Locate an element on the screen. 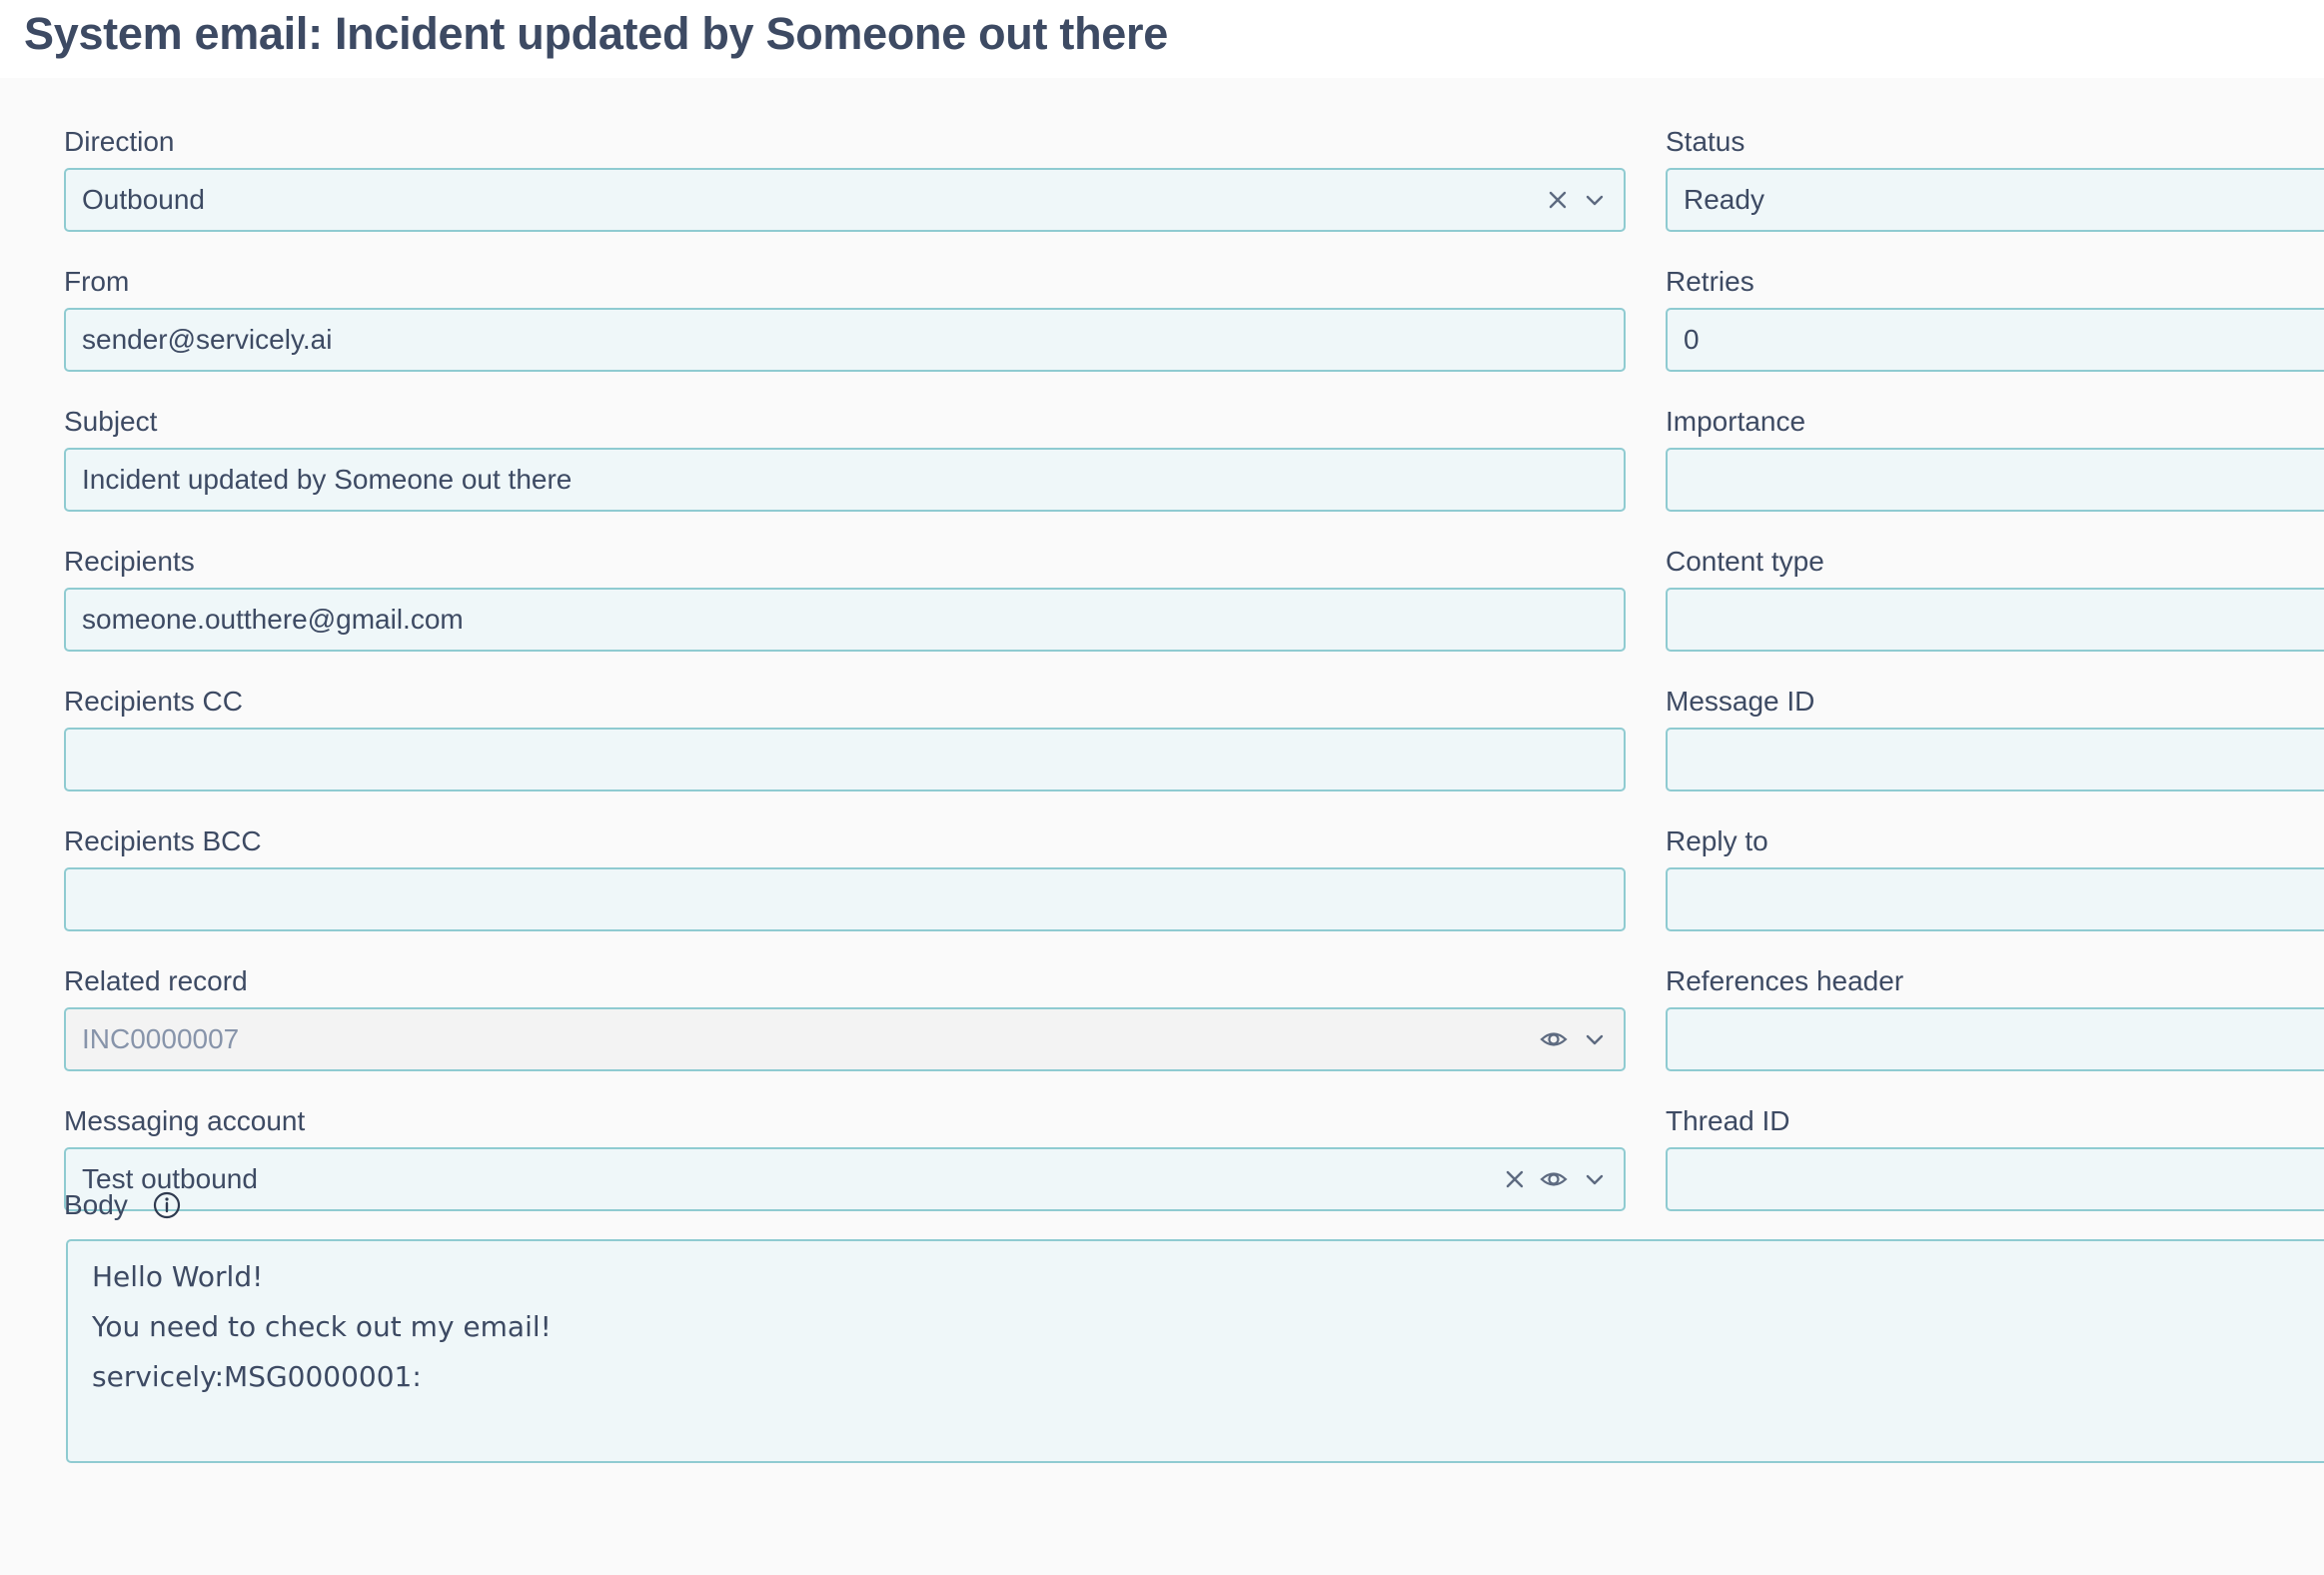  references-header-input is located at coordinates (1995, 1039).